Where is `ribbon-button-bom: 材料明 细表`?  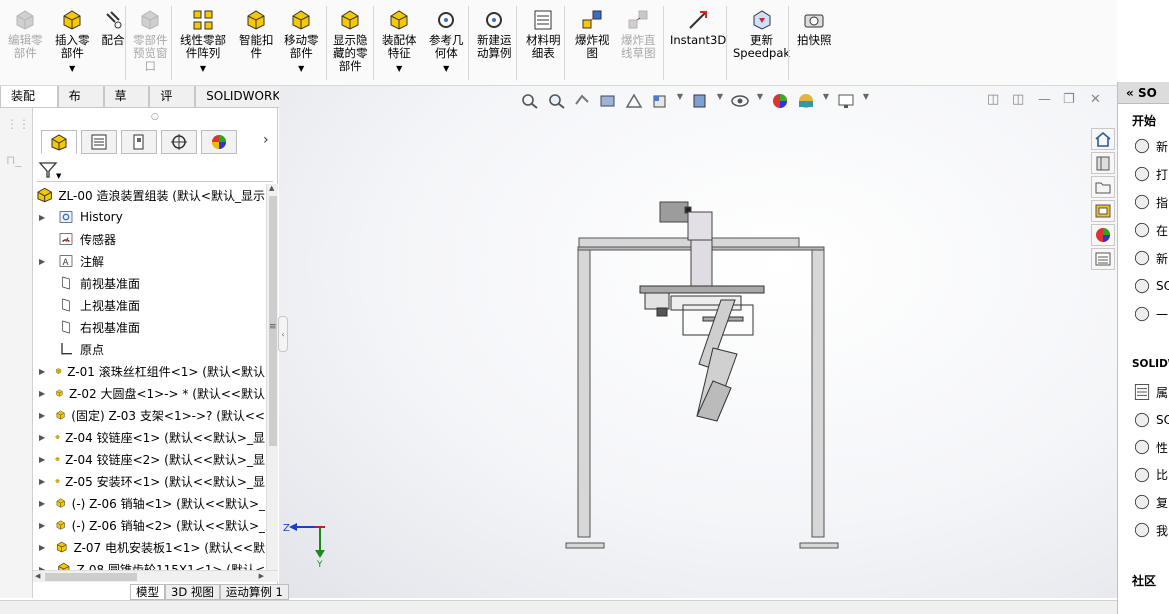
ribbon-button-bom: 材料明 细表 is located at coordinates (543, 43).